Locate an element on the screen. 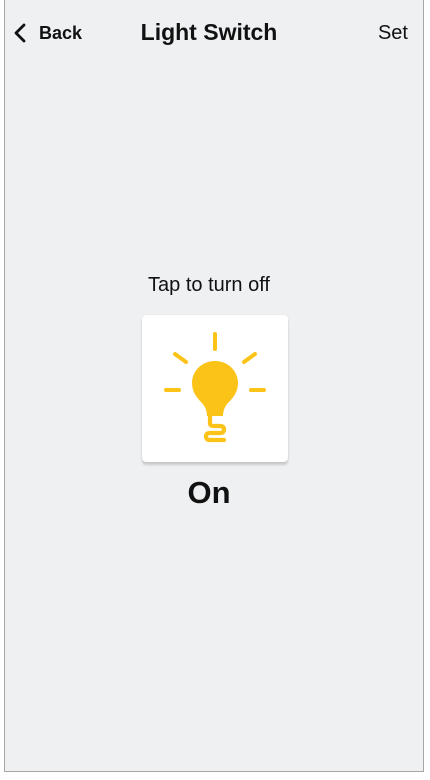 The height and width of the screenshot is (780, 430). lightbulb-on-icon is located at coordinates (215, 387).